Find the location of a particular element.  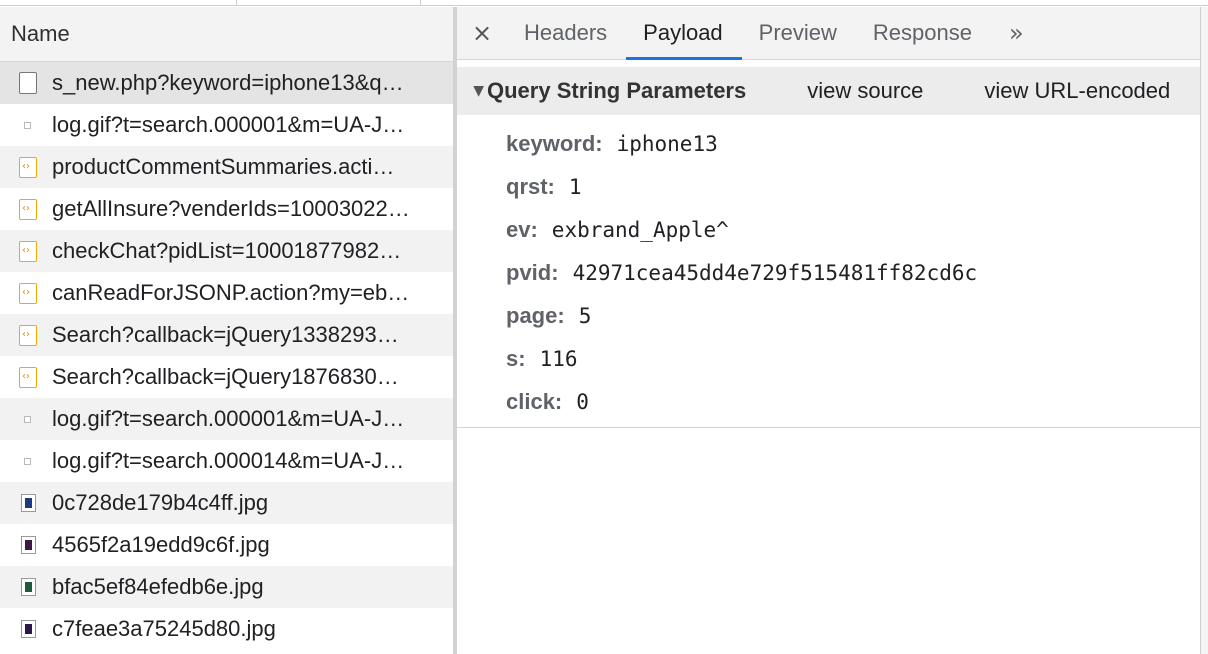

tab-preview-label: Preview is located at coordinates (797, 32).